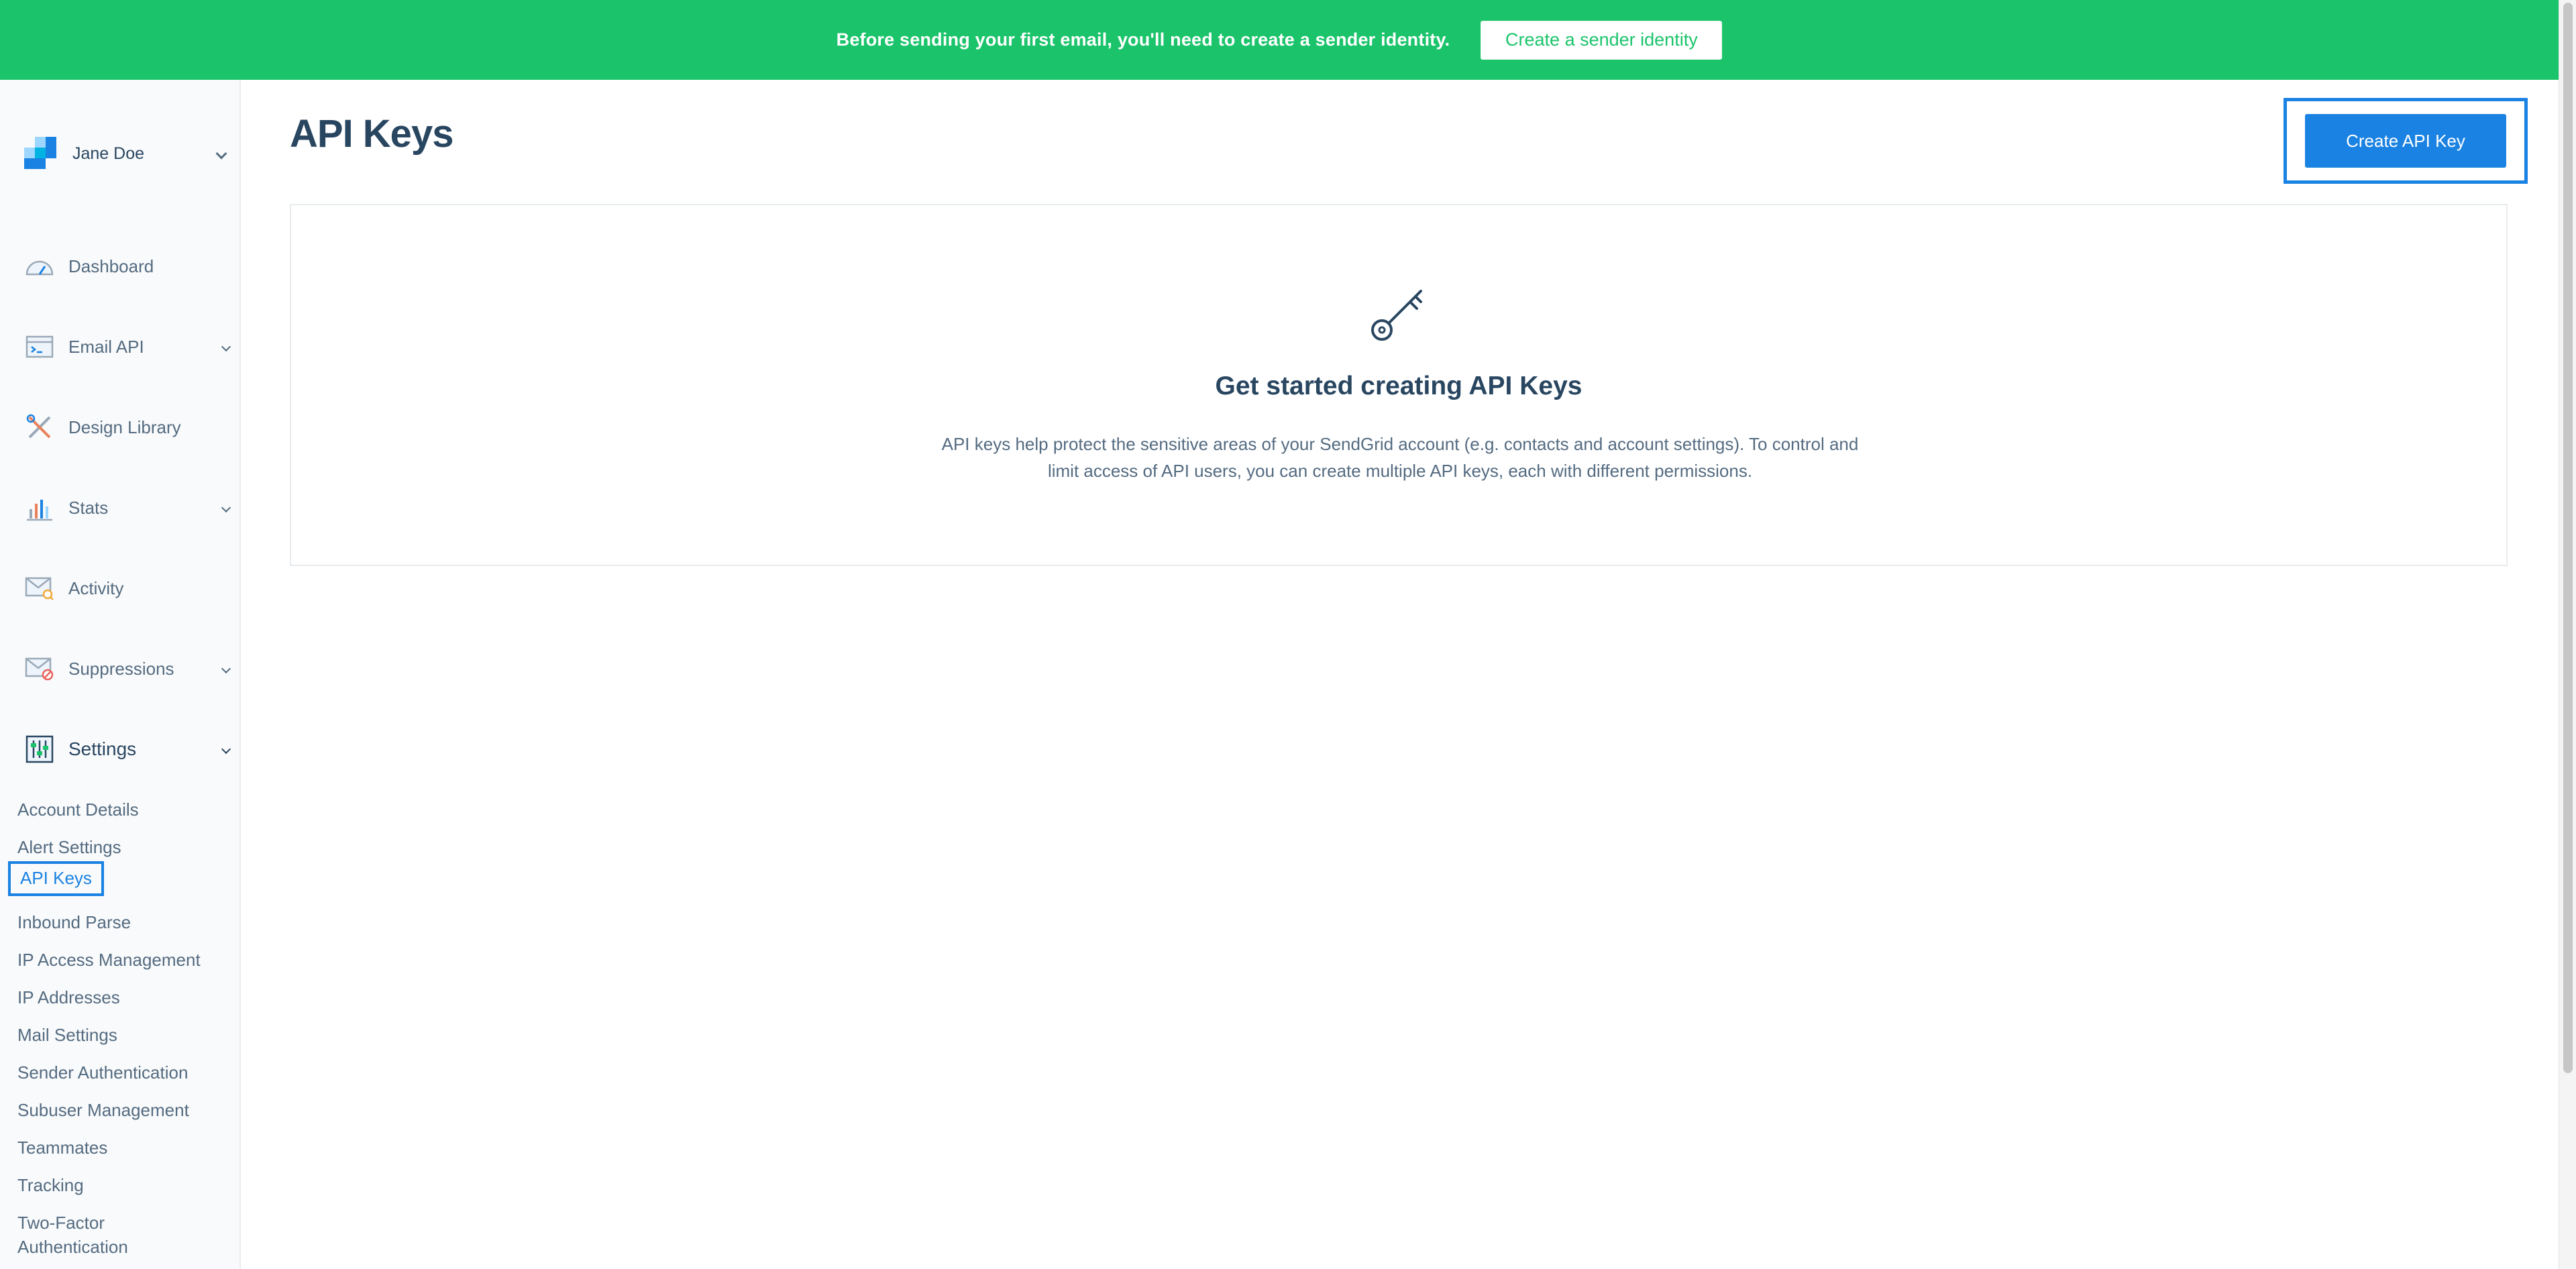 The height and width of the screenshot is (1269, 2576). Describe the element at coordinates (2568, 538) in the screenshot. I see `scrollbar-thumb` at that location.